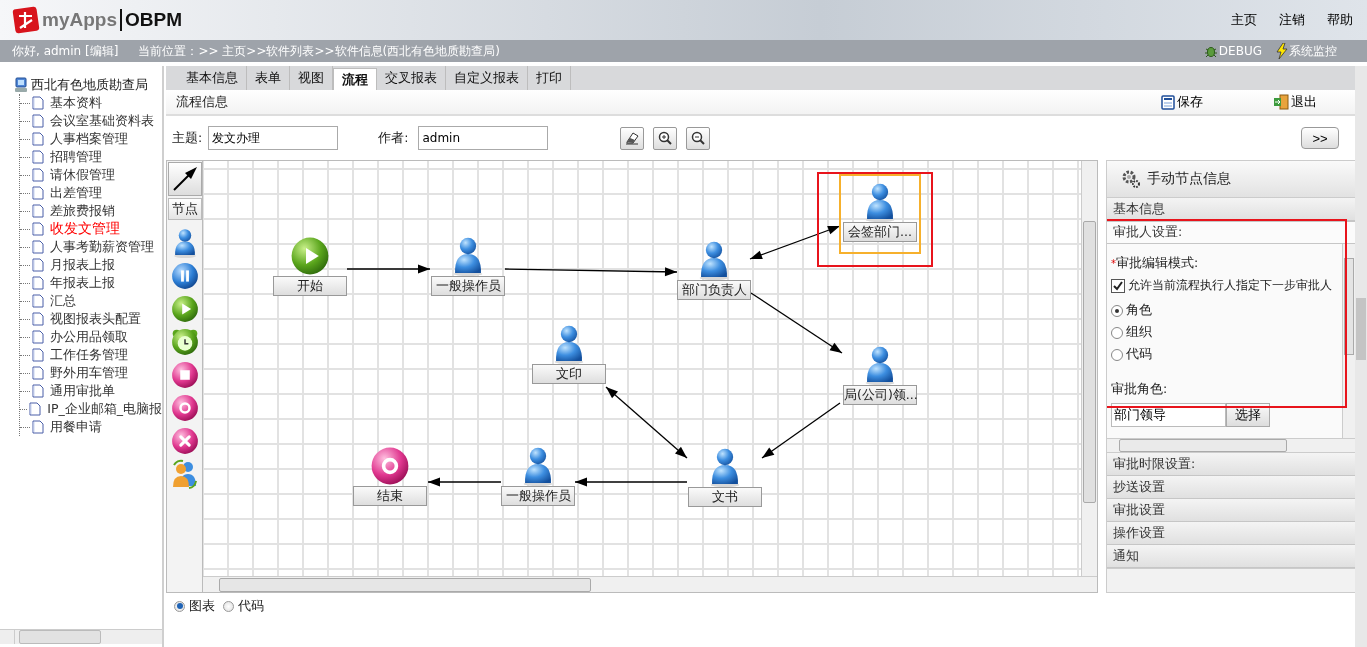 This screenshot has width=1367, height=647. Describe the element at coordinates (1139, 332) in the screenshot. I see `radio-label: 组织` at that location.